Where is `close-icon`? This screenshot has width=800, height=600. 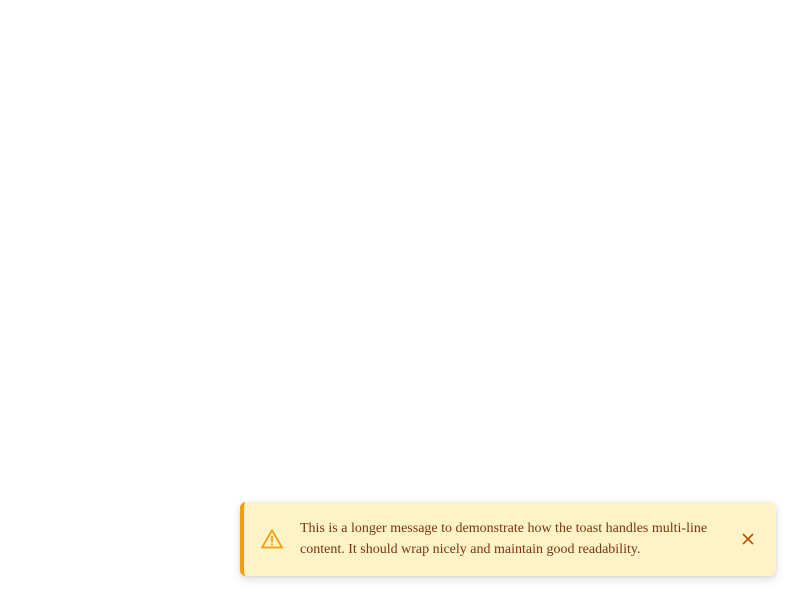
close-icon is located at coordinates (748, 539).